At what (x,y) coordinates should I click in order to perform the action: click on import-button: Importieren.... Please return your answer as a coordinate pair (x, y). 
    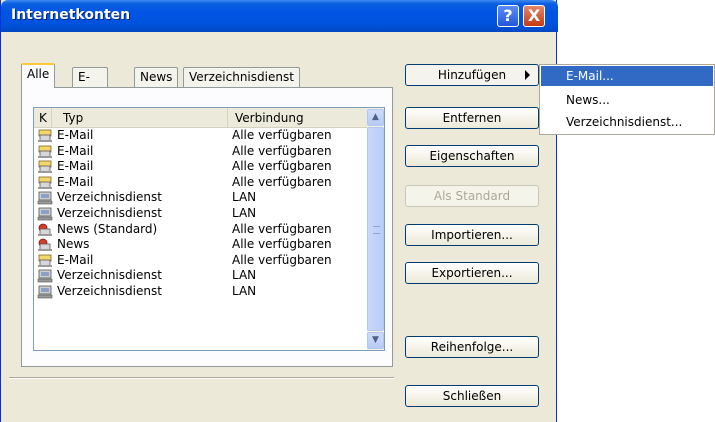
    Looking at the image, I should click on (472, 235).